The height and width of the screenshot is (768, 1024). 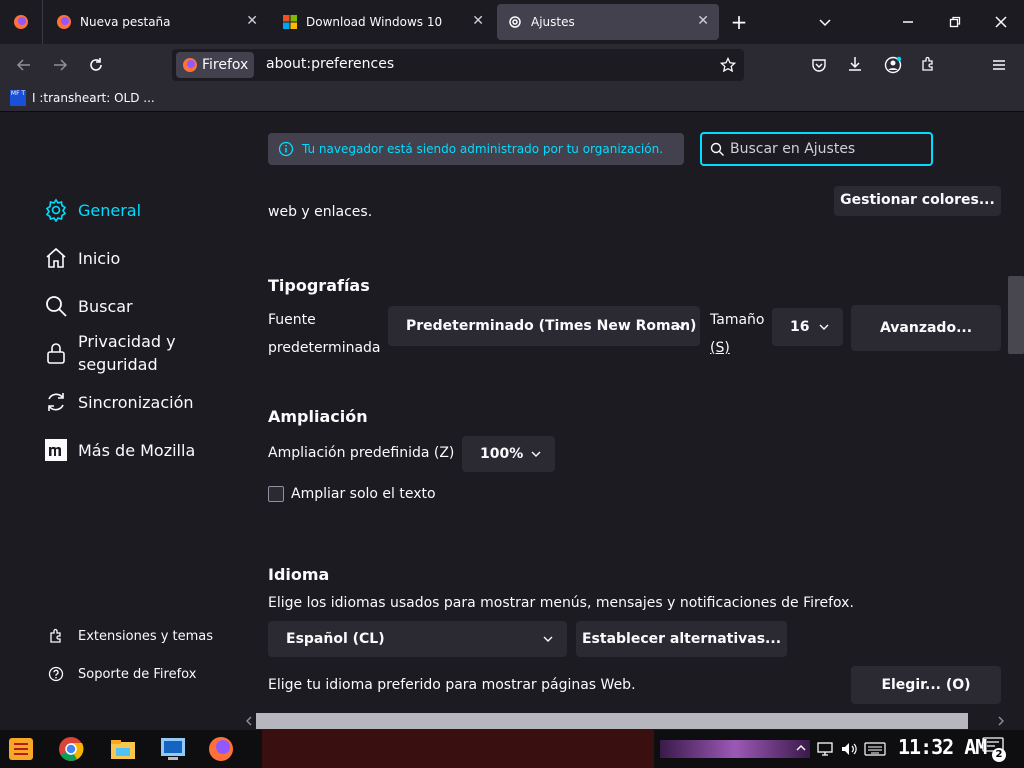 I want to click on reload-button, so click(x=96, y=65).